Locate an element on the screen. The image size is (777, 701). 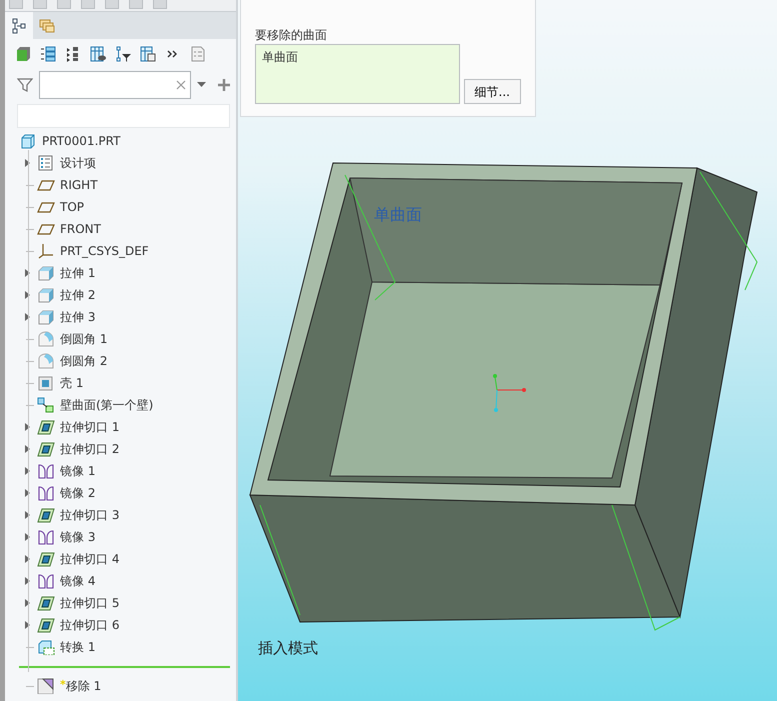
tree-item-label: 壳 1 is located at coordinates (72, 383).